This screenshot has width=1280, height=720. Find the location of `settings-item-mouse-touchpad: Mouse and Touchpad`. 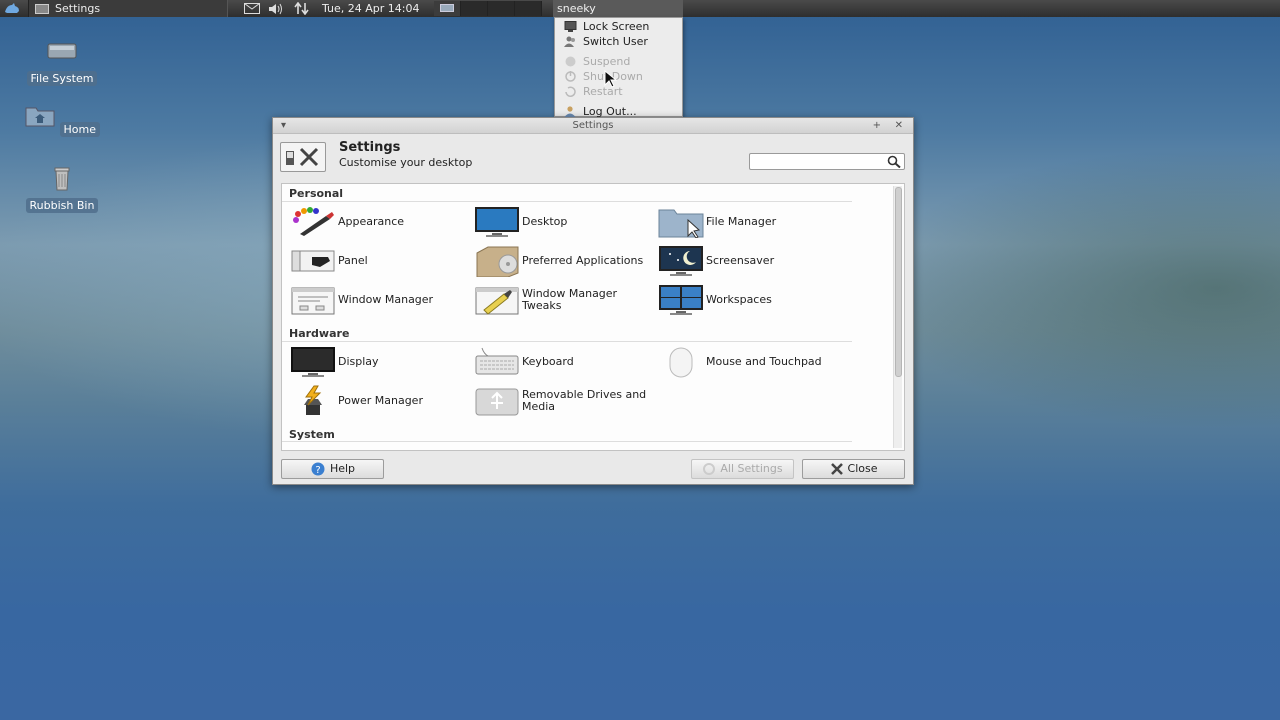

settings-item-mouse-touchpad: Mouse and Touchpad is located at coordinates (747, 362).